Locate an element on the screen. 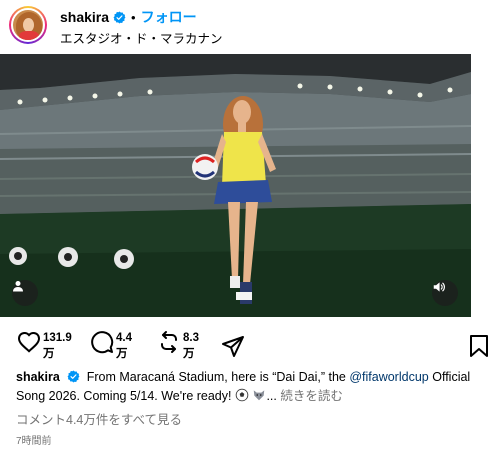 Image resolution: width=503 pixels, height=457 pixels. bookmark-icon is located at coordinates (479, 346).